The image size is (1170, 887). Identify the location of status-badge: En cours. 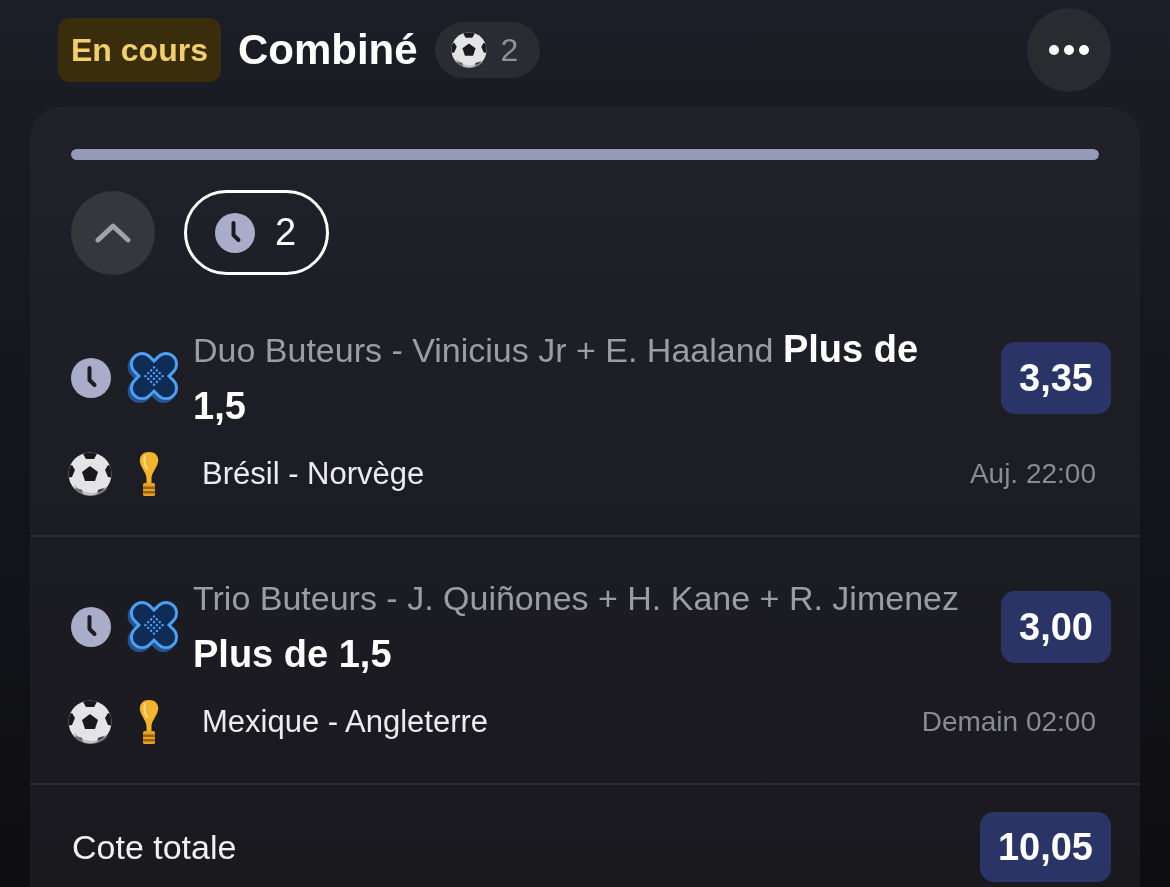
(139, 50).